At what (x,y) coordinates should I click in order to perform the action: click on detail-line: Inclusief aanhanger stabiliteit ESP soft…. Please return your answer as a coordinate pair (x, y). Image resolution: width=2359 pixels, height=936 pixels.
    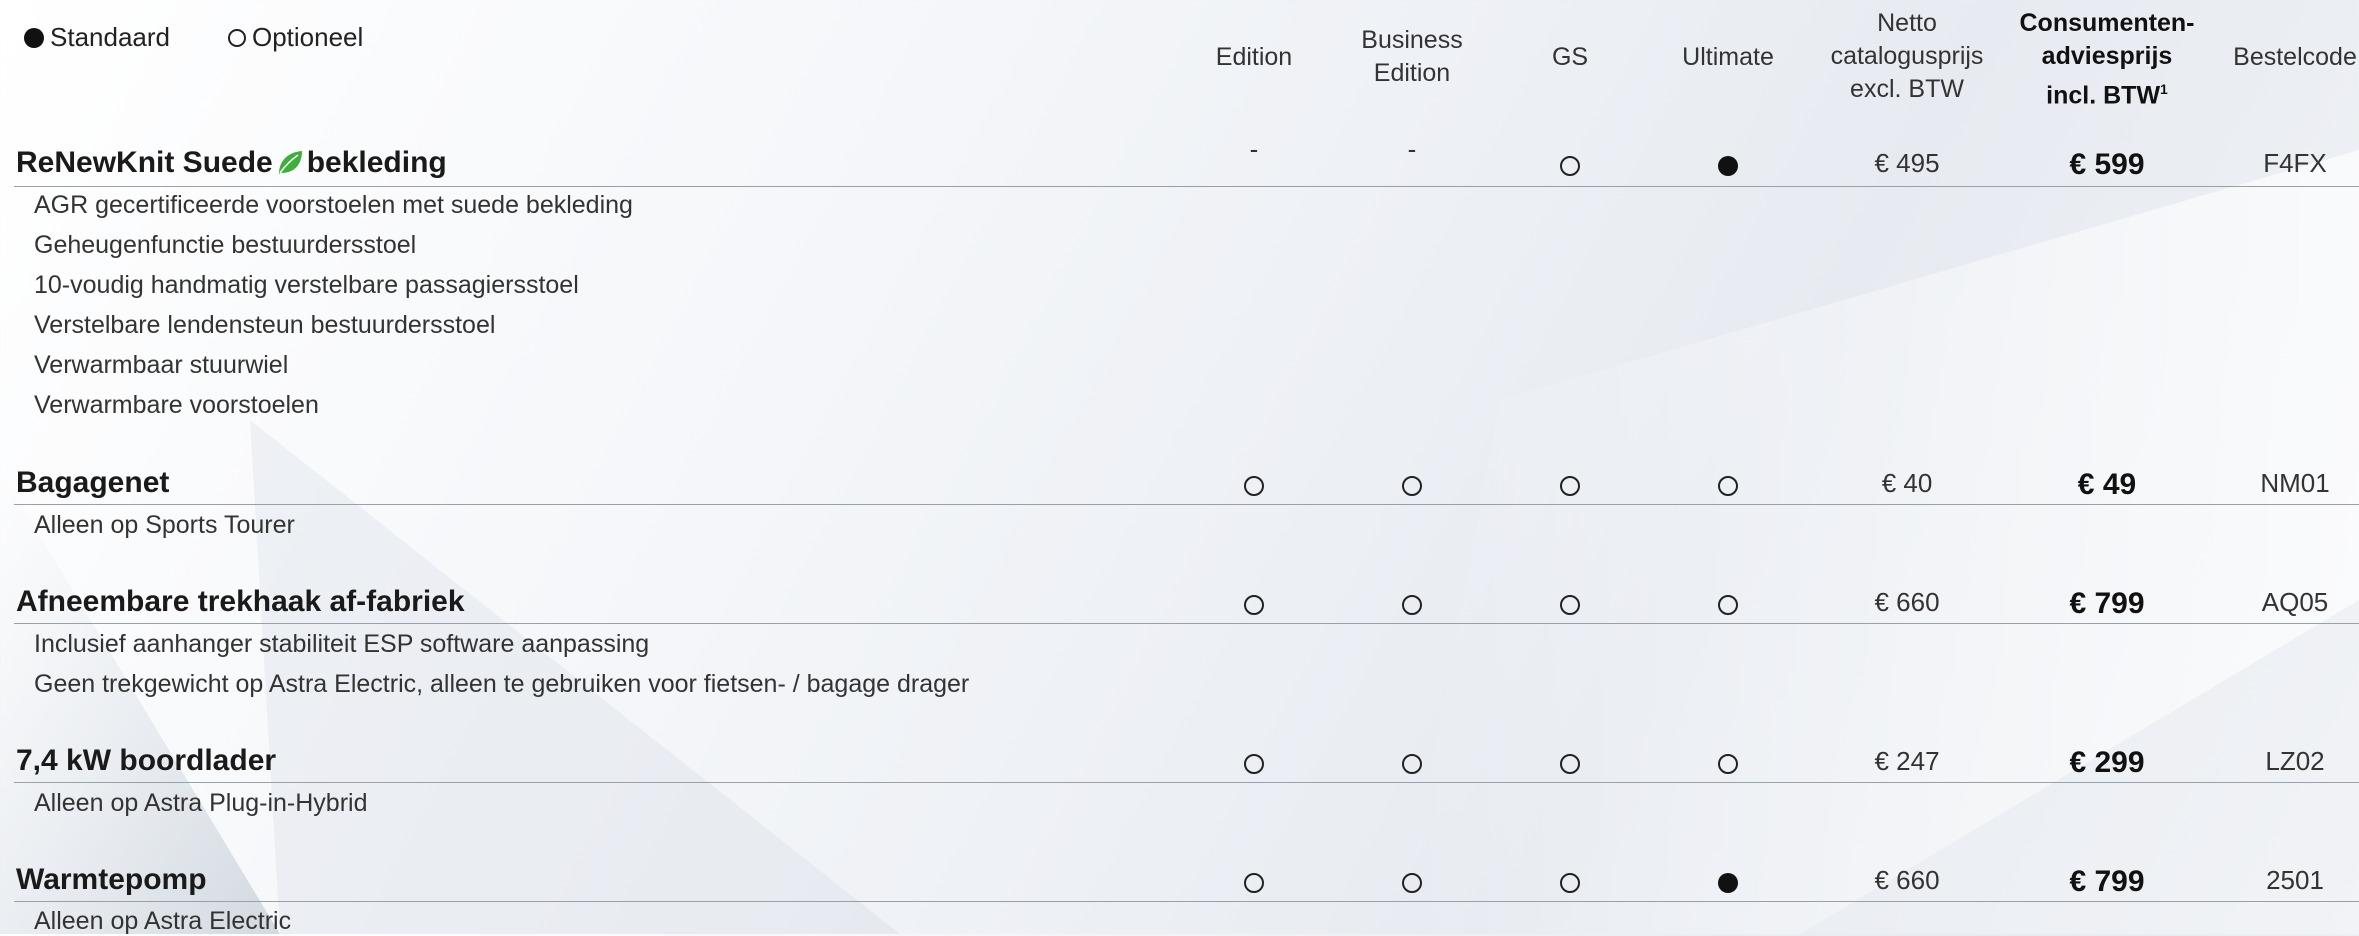
    Looking at the image, I should click on (342, 644).